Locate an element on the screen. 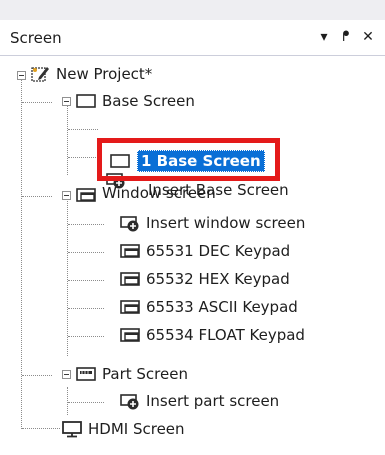 The width and height of the screenshot is (385, 455). collapse-toggle-root is located at coordinates (21, 75).